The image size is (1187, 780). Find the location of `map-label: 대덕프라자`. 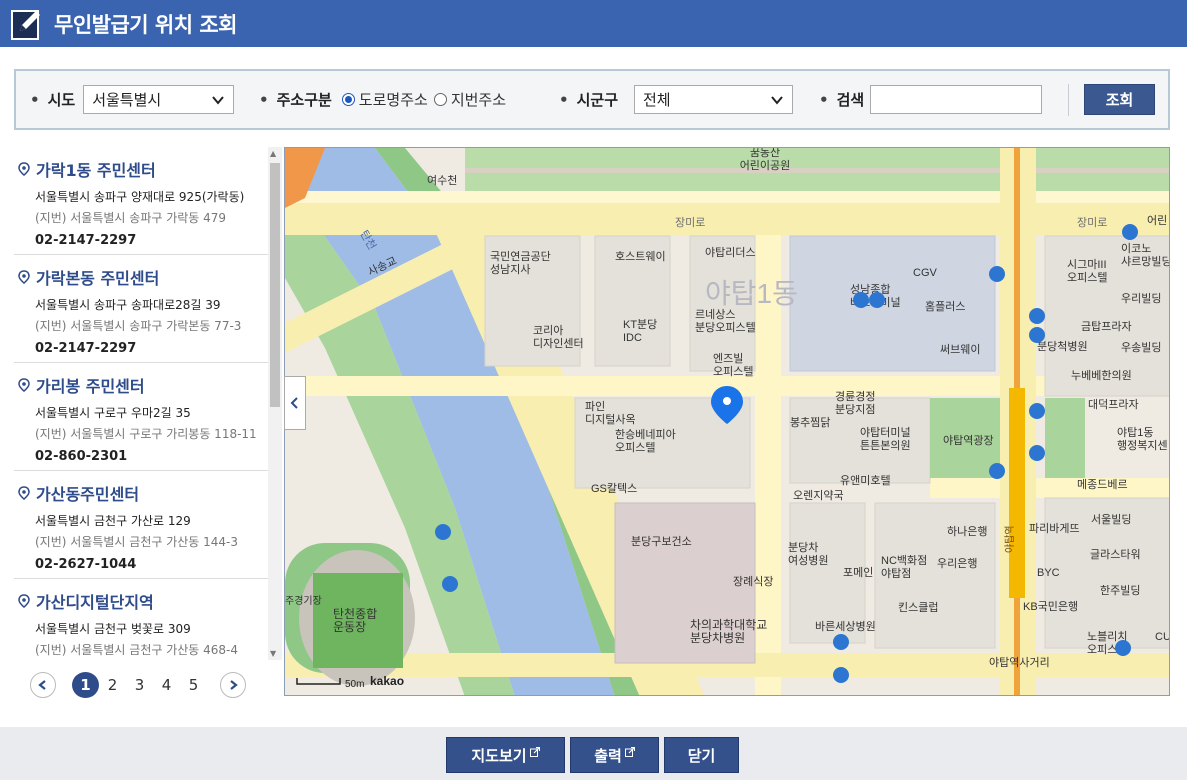

map-label: 대덕프라자 is located at coordinates (1113, 404).